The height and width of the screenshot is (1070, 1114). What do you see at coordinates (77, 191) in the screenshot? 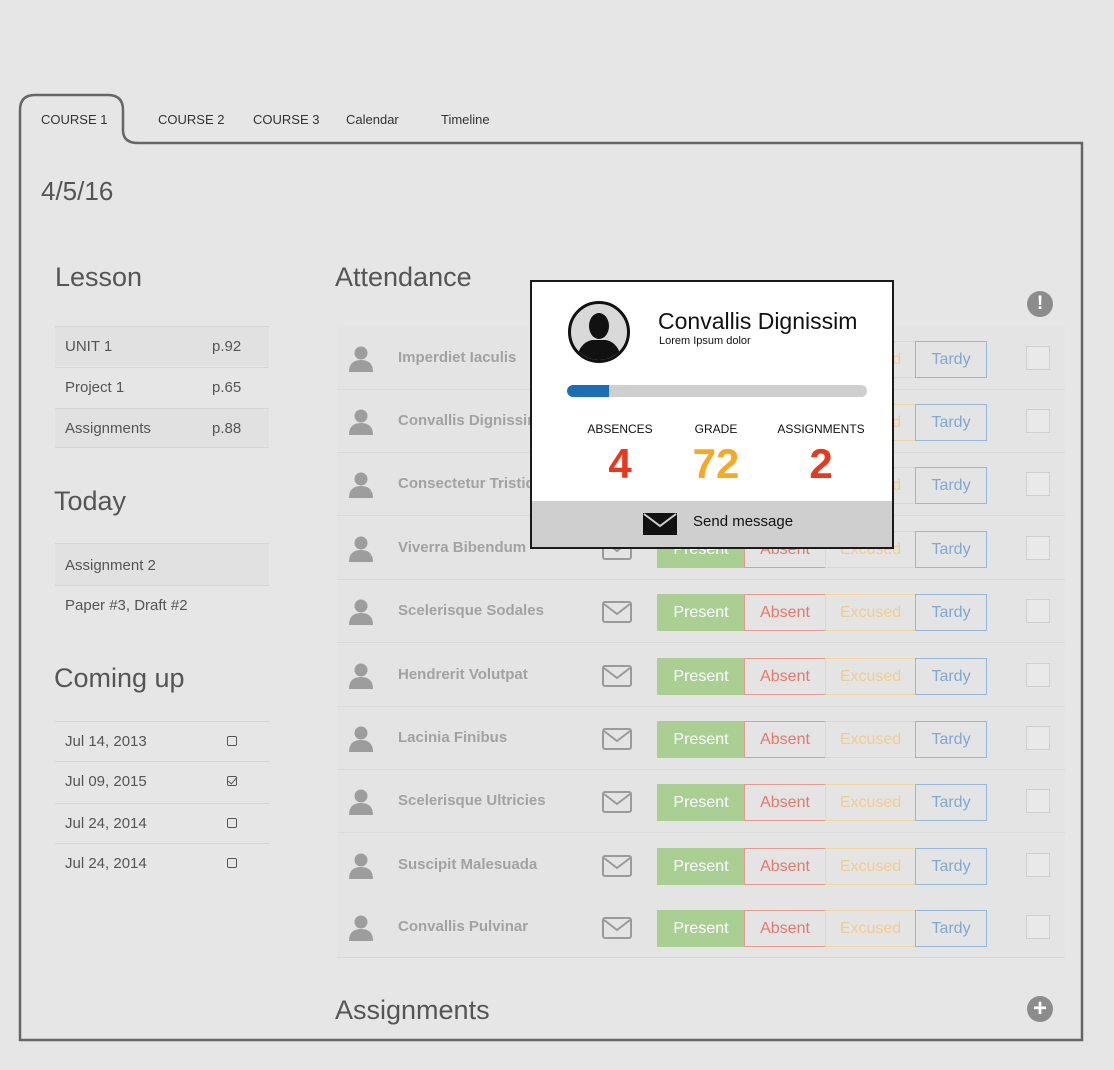
I see `page-date: 4/5/16` at bounding box center [77, 191].